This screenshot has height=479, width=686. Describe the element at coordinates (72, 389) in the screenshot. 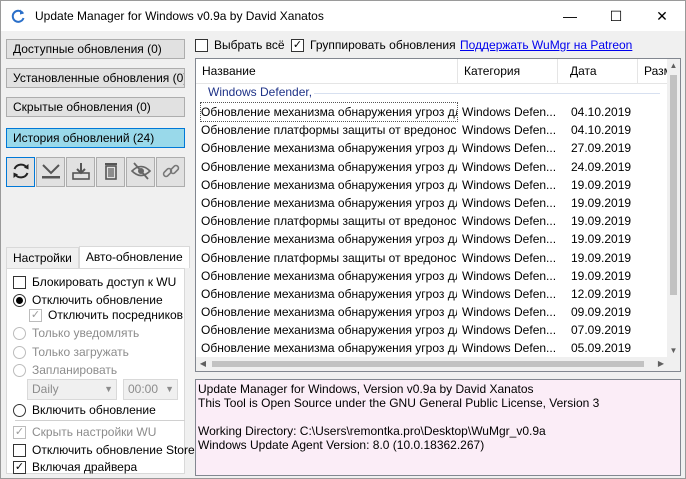

I see `schedule-day-select: Daily ▼` at that location.